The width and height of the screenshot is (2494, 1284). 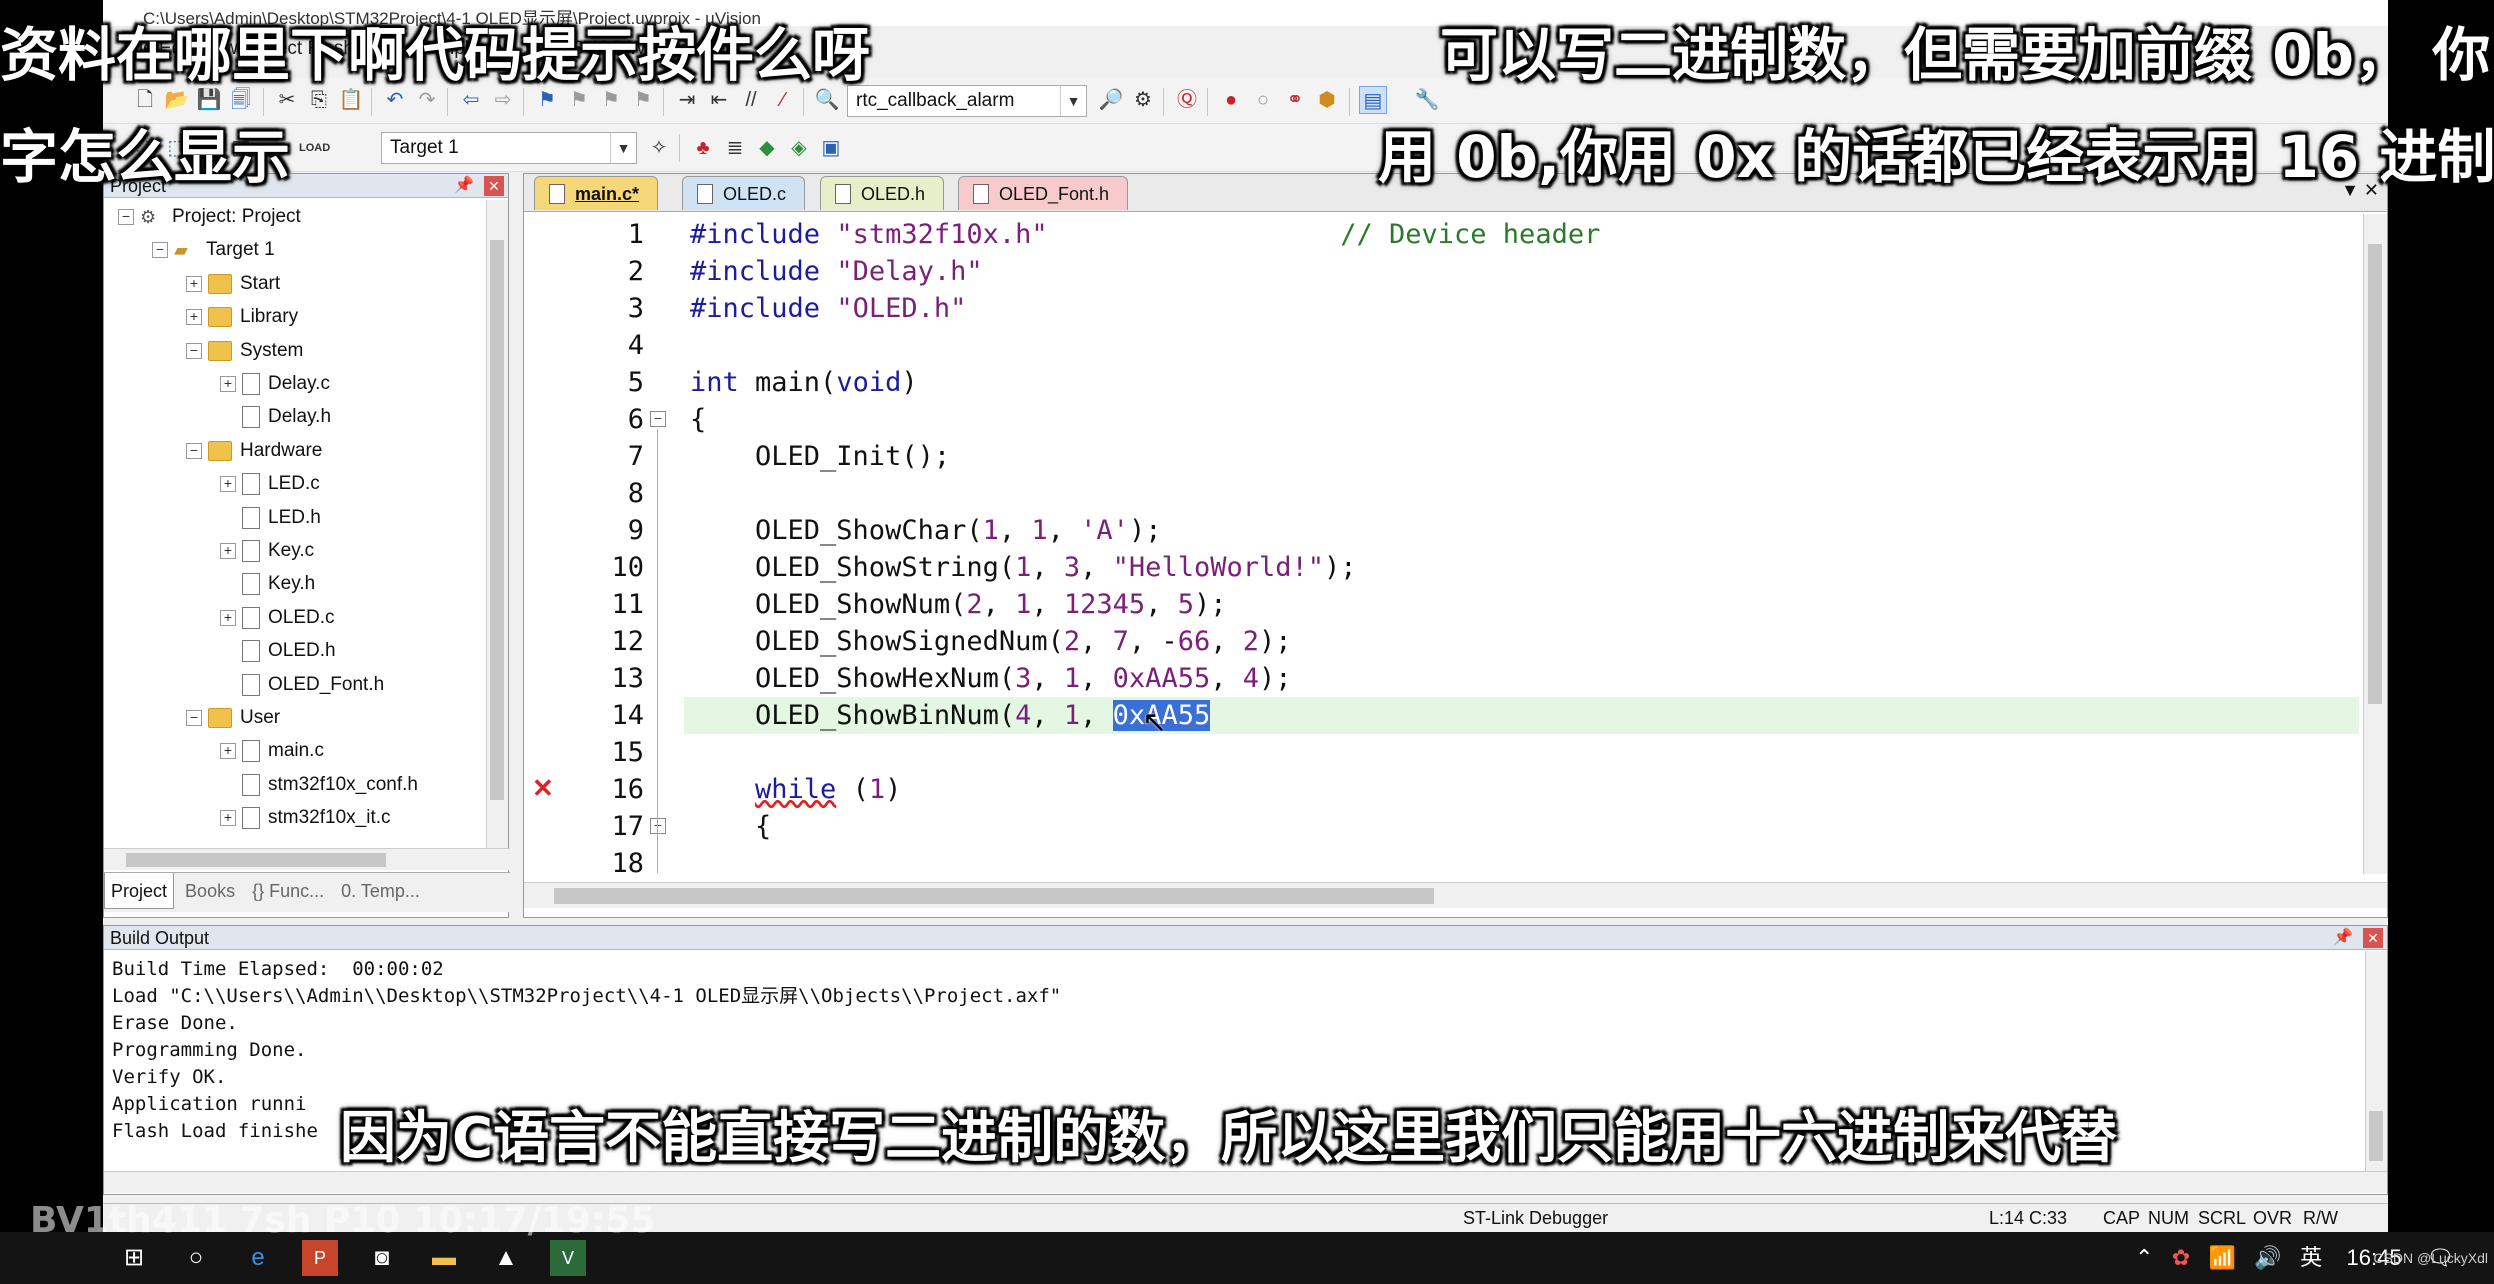 I want to click on tree-item: − User, so click(x=233, y=717).